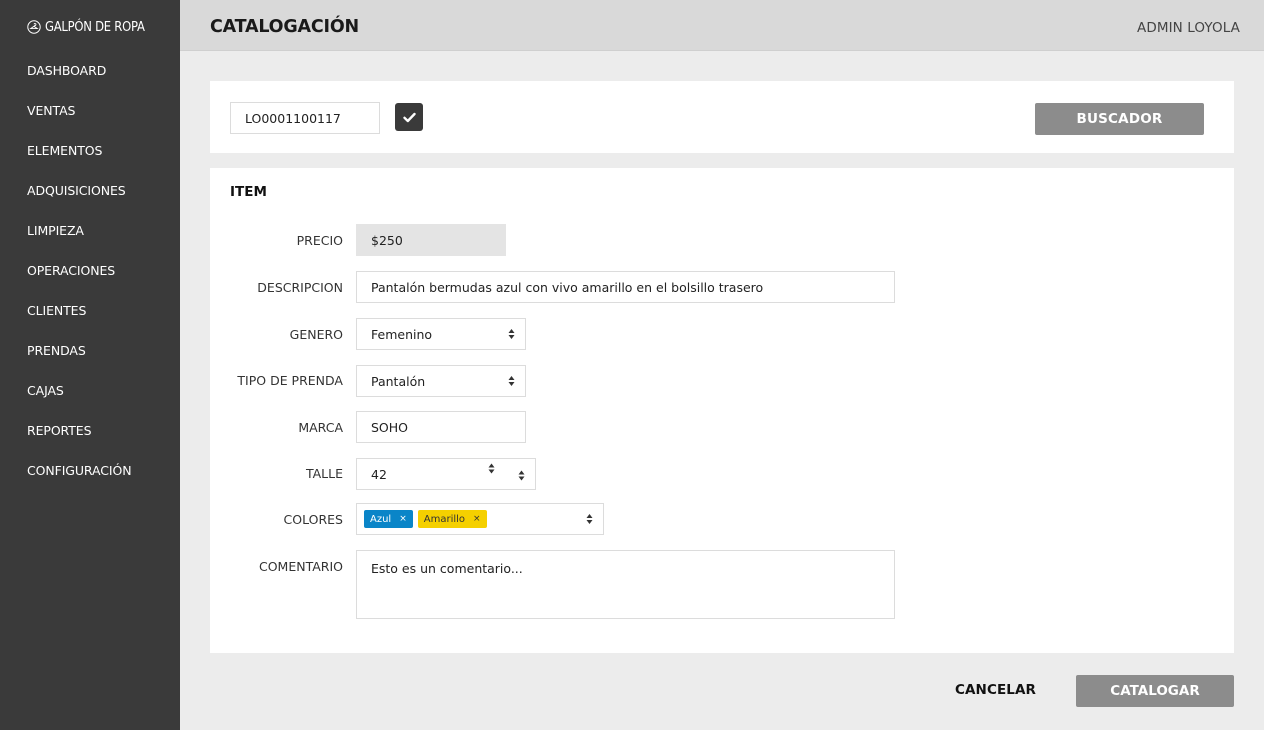  What do you see at coordinates (1188, 28) in the screenshot?
I see `user-name: ADMIN LOYOLA` at bounding box center [1188, 28].